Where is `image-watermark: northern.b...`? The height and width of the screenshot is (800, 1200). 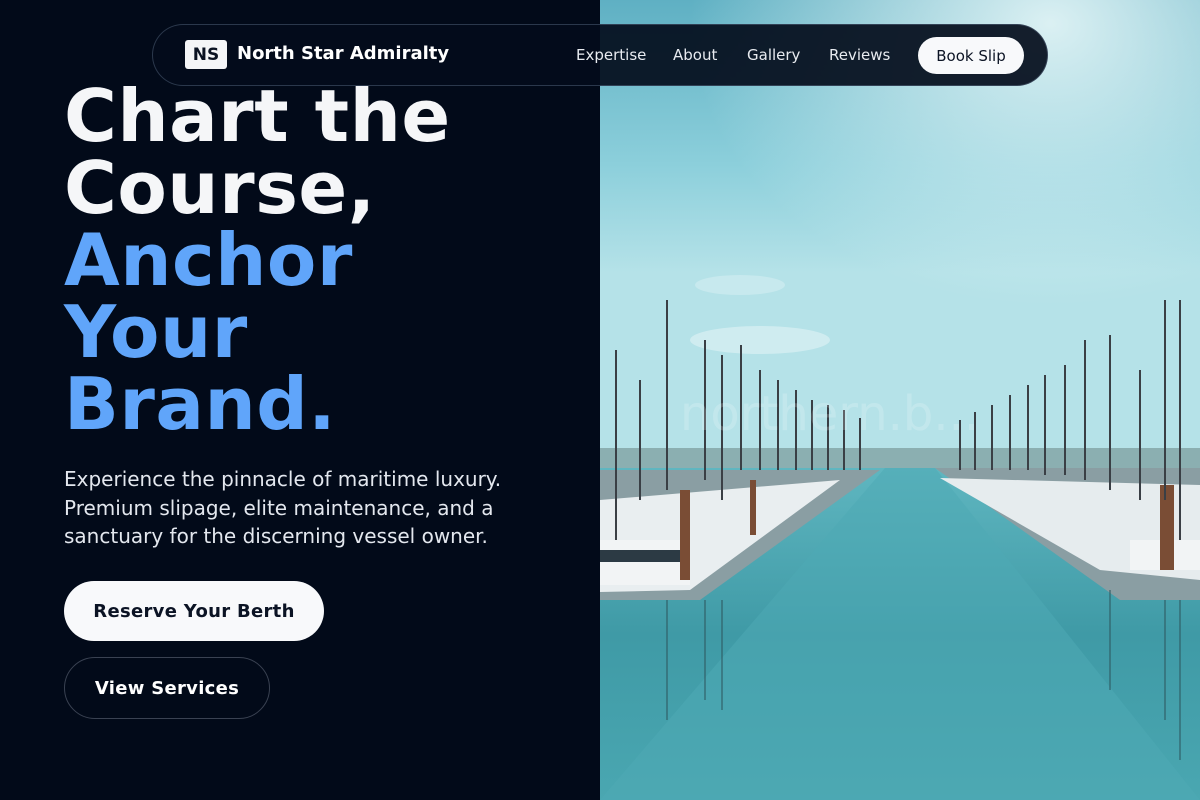
image-watermark: northern.b... is located at coordinates (829, 414).